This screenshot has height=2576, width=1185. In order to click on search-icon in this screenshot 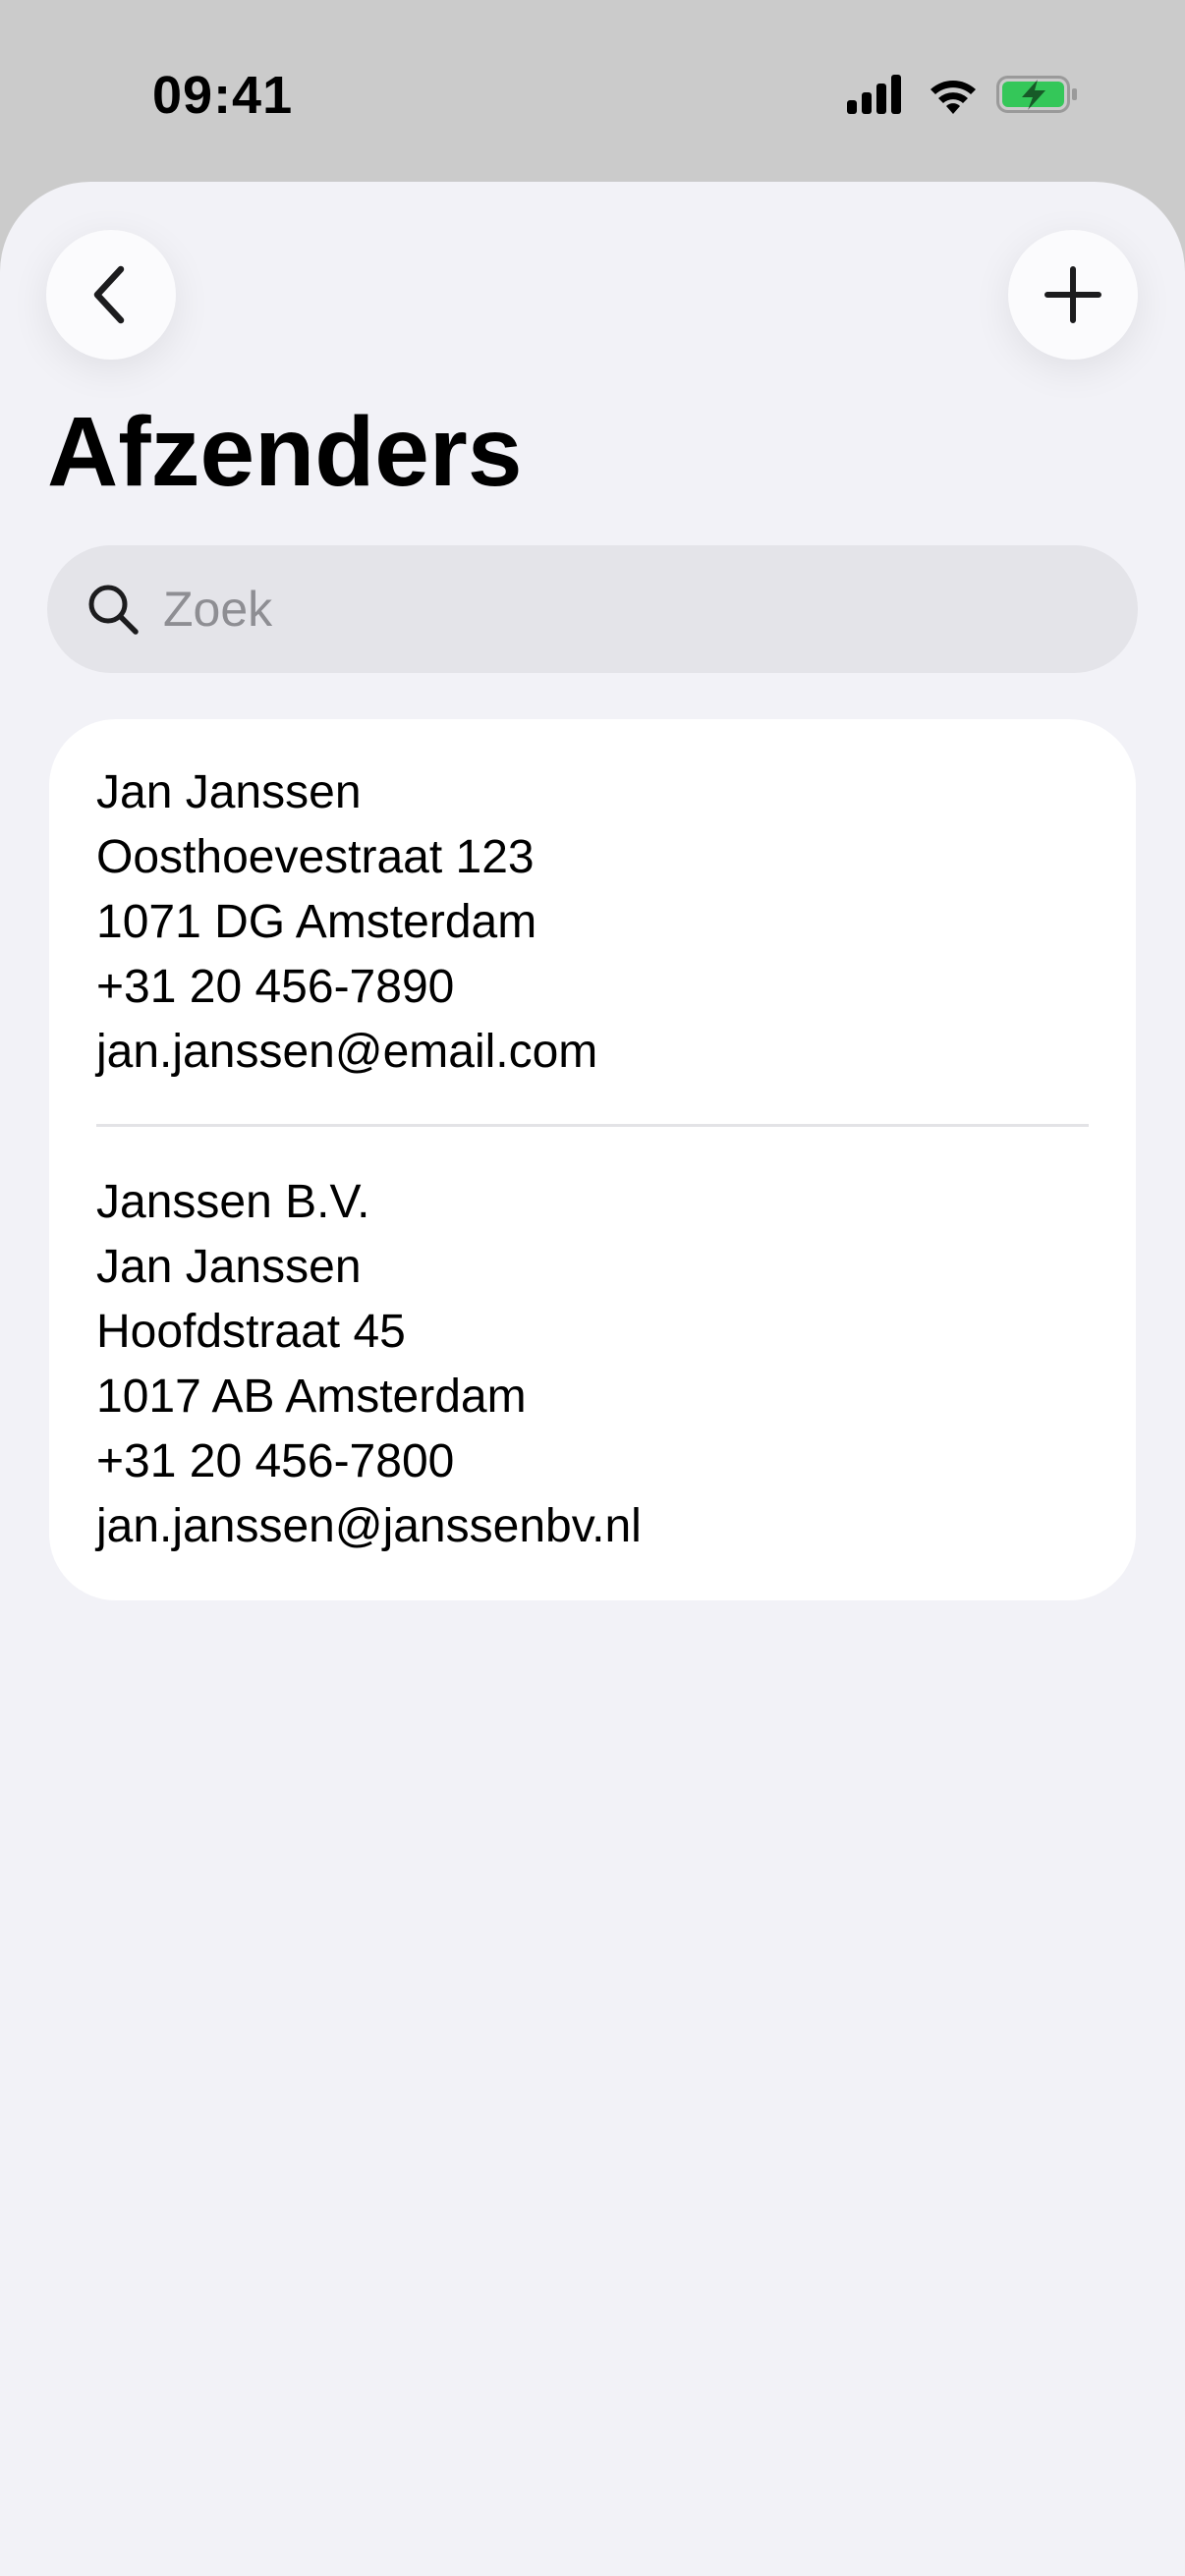, I will do `click(114, 610)`.